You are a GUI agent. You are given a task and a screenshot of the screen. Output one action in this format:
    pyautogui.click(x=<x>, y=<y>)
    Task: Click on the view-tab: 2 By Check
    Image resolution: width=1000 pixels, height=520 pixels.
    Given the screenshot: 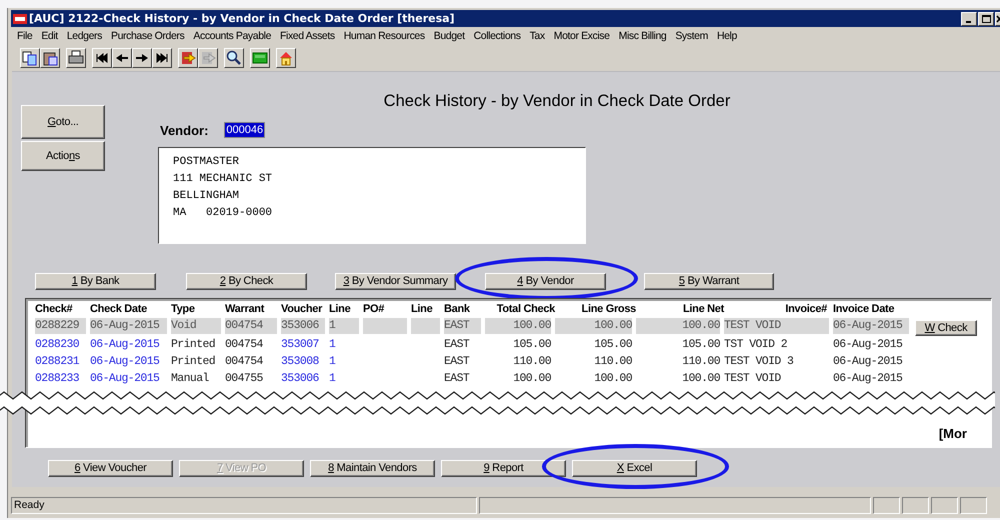 What is the action you would take?
    pyautogui.click(x=246, y=281)
    